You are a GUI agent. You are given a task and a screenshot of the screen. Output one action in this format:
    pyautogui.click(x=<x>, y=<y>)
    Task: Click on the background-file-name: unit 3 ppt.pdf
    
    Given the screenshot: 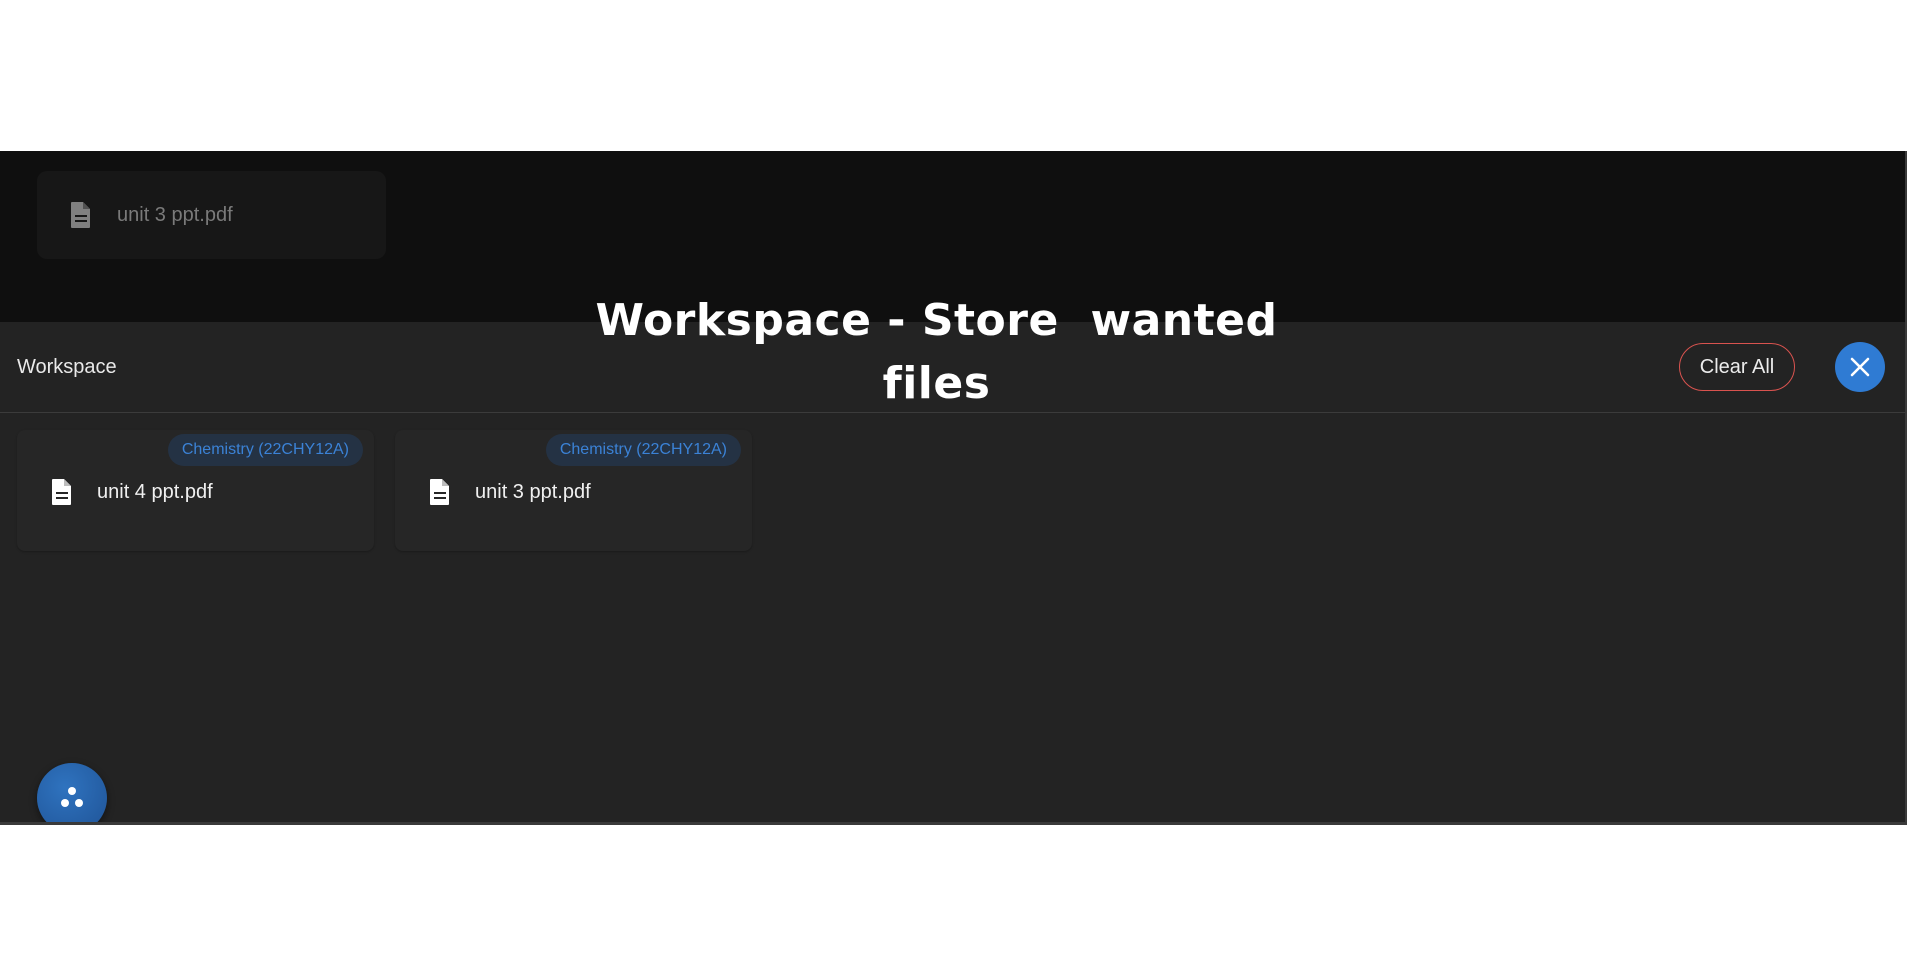 What is the action you would take?
    pyautogui.click(x=175, y=214)
    